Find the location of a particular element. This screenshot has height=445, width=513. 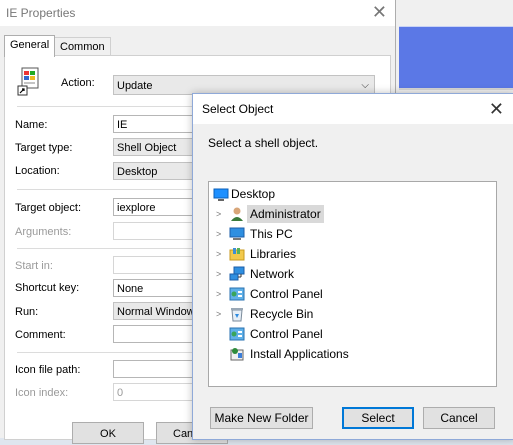

computer-icon is located at coordinates (237, 234).